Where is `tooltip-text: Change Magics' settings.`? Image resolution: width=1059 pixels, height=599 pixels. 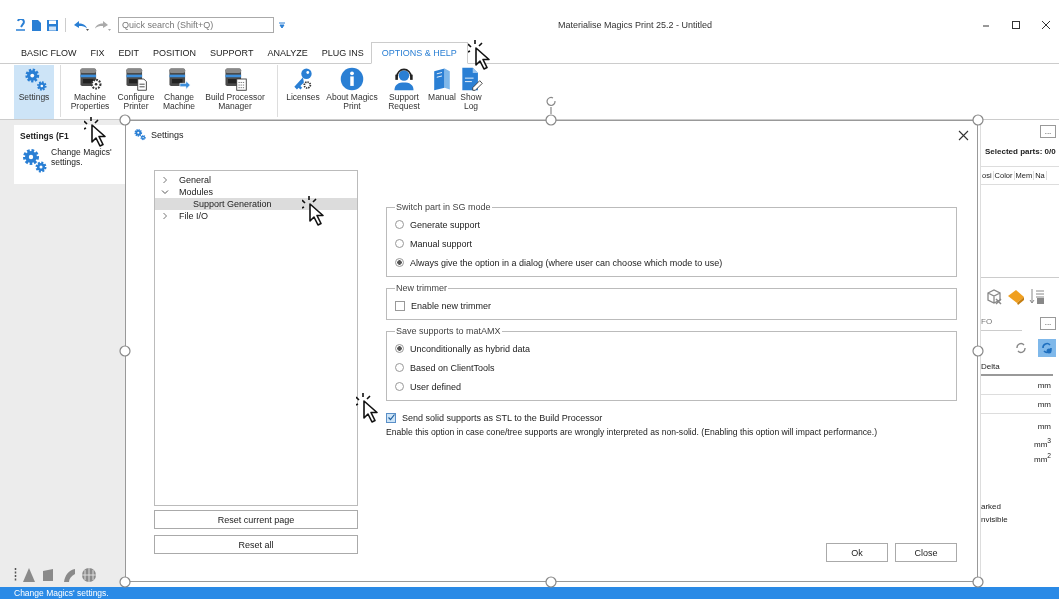
tooltip-text: Change Magics' settings. is located at coordinates (82, 157).